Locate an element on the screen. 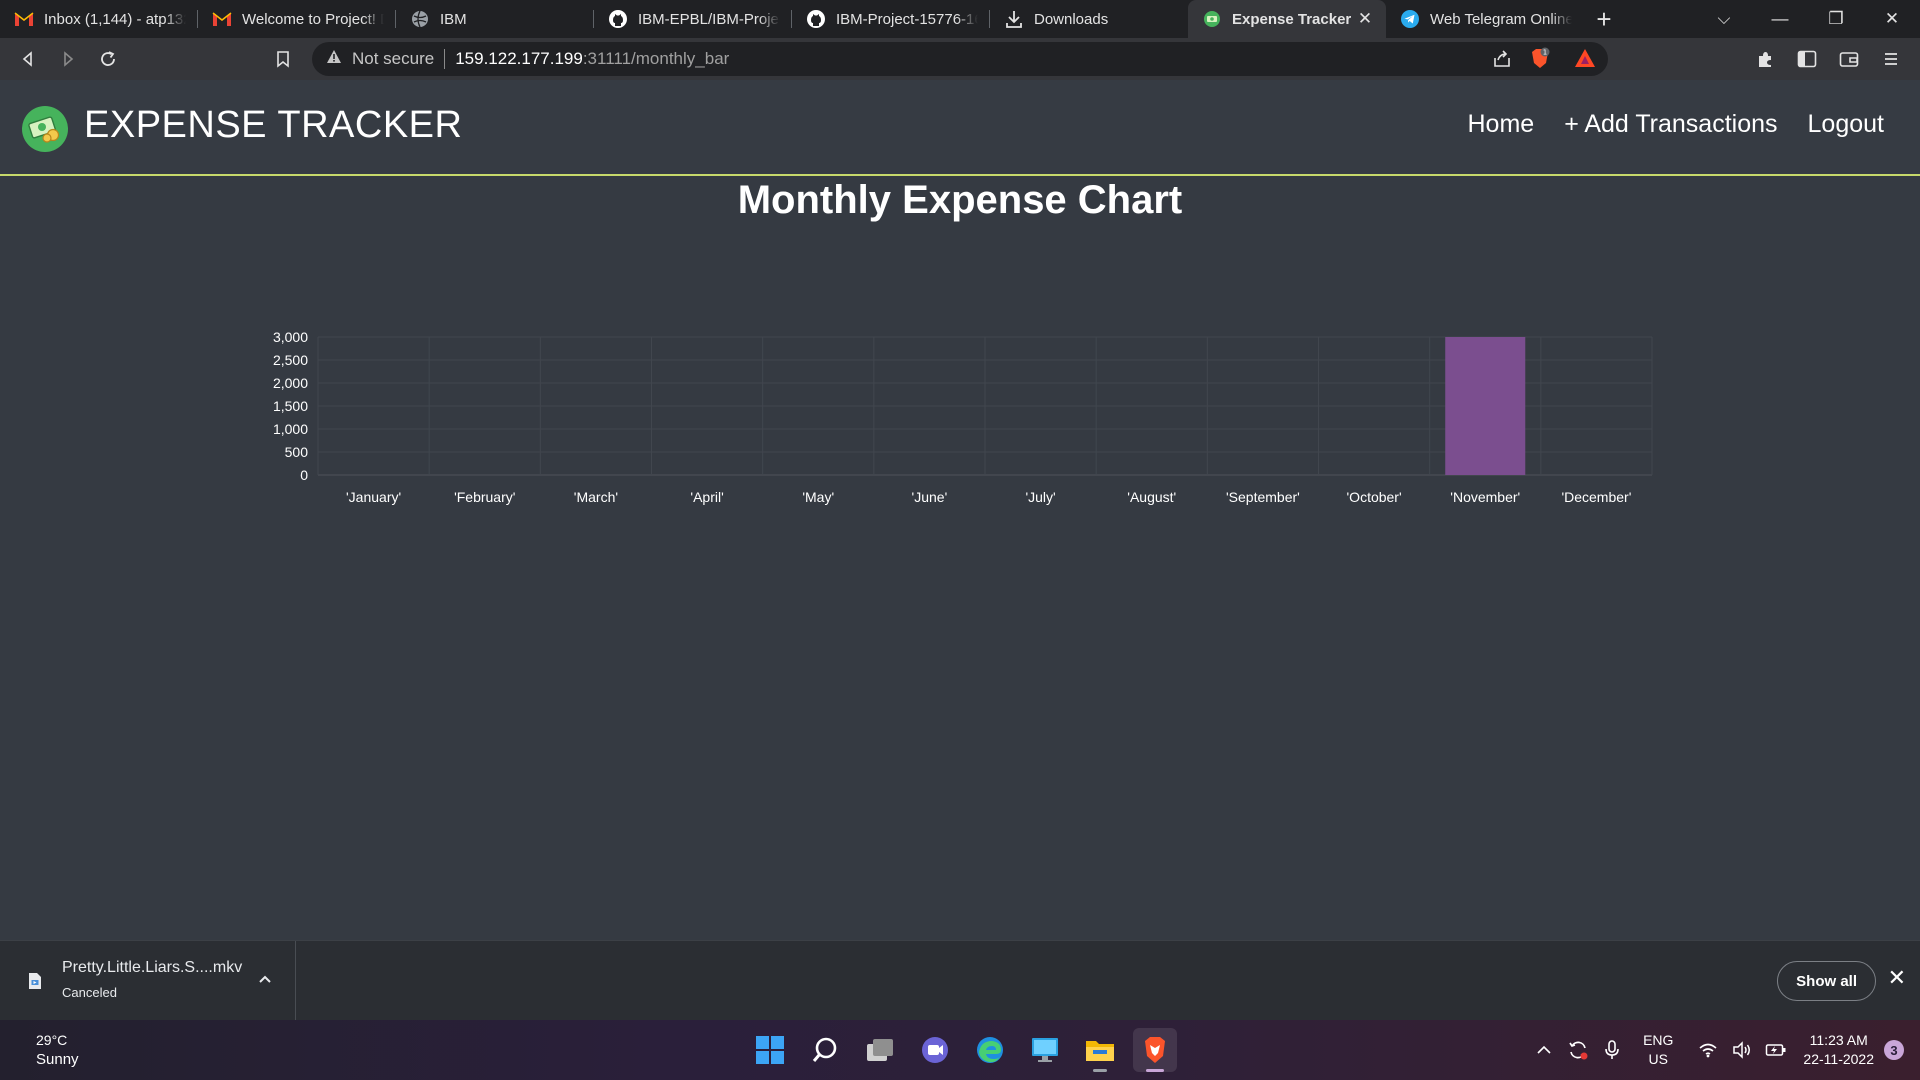 This screenshot has width=1920, height=1080. notification-badge: 3 is located at coordinates (1894, 1050).